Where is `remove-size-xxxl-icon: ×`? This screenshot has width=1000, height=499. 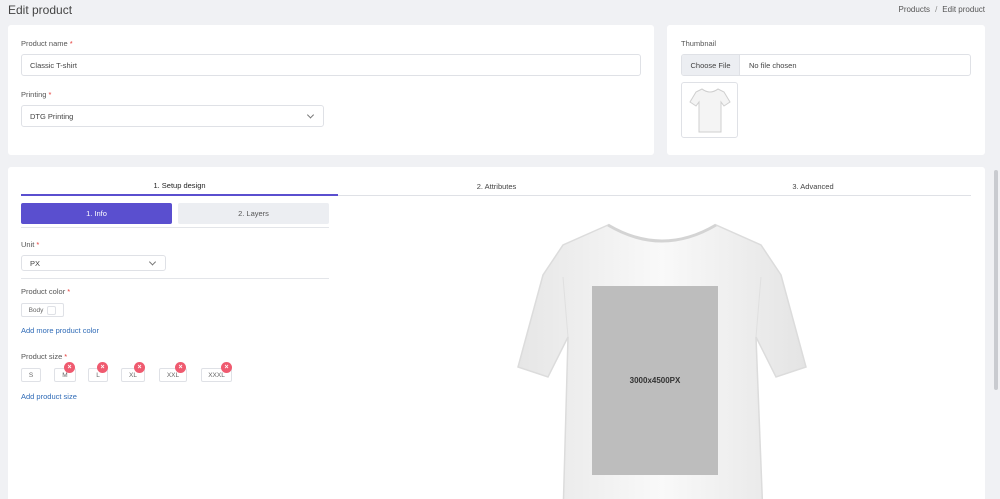
remove-size-xxxl-icon: × is located at coordinates (226, 367).